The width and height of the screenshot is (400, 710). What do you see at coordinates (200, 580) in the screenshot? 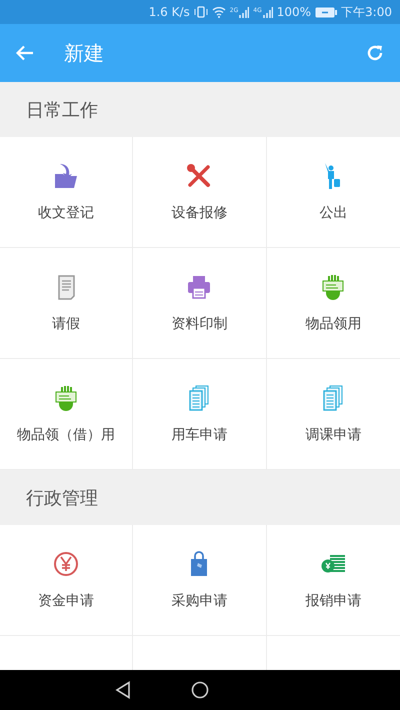
I see `grid-item: 采购申请` at bounding box center [200, 580].